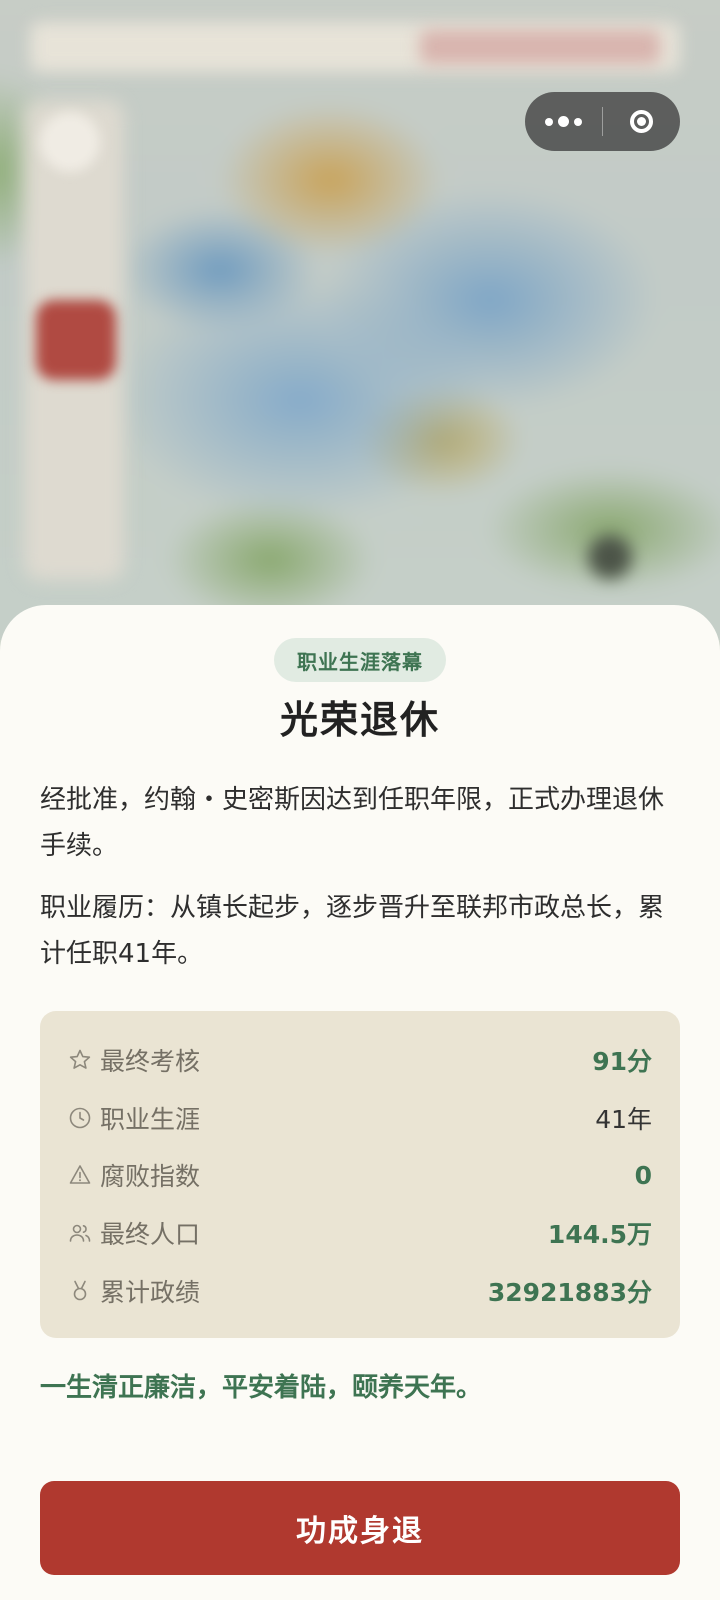  I want to click on miniprogram-capsule, so click(602, 121).